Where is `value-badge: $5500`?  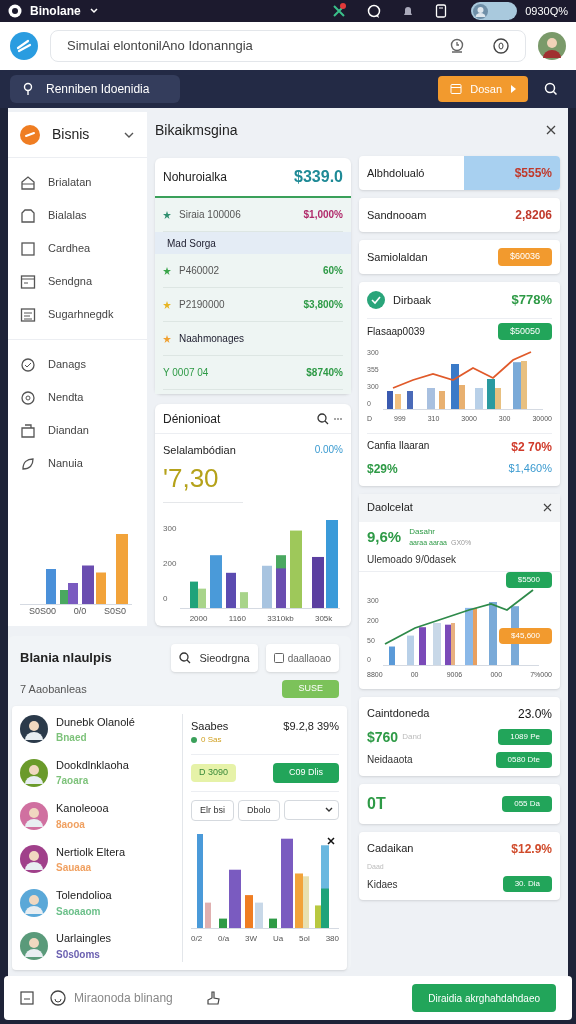 value-badge: $5500 is located at coordinates (528, 580).